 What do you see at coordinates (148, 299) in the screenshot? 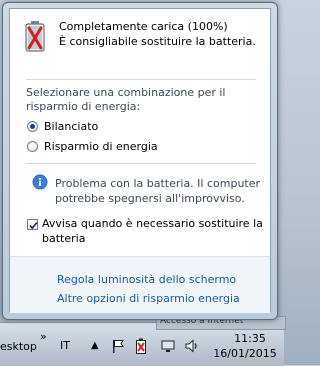
I see `more-power-options-link: Altre opzioni di risparmio energia` at bounding box center [148, 299].